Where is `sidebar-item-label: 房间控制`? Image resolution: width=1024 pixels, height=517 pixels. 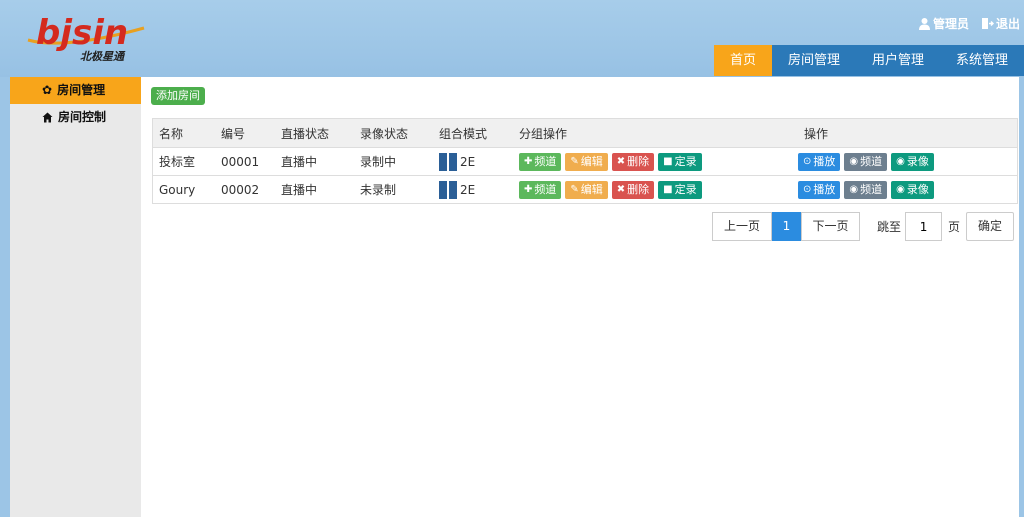 sidebar-item-label: 房间控制 is located at coordinates (82, 117).